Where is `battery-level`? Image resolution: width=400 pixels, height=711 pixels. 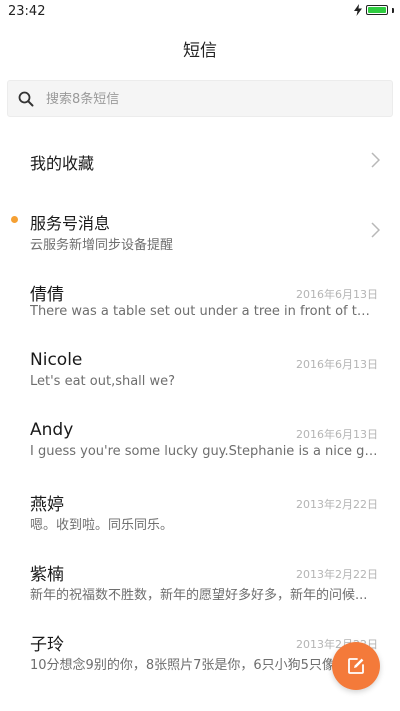
battery-level is located at coordinates (377, 10).